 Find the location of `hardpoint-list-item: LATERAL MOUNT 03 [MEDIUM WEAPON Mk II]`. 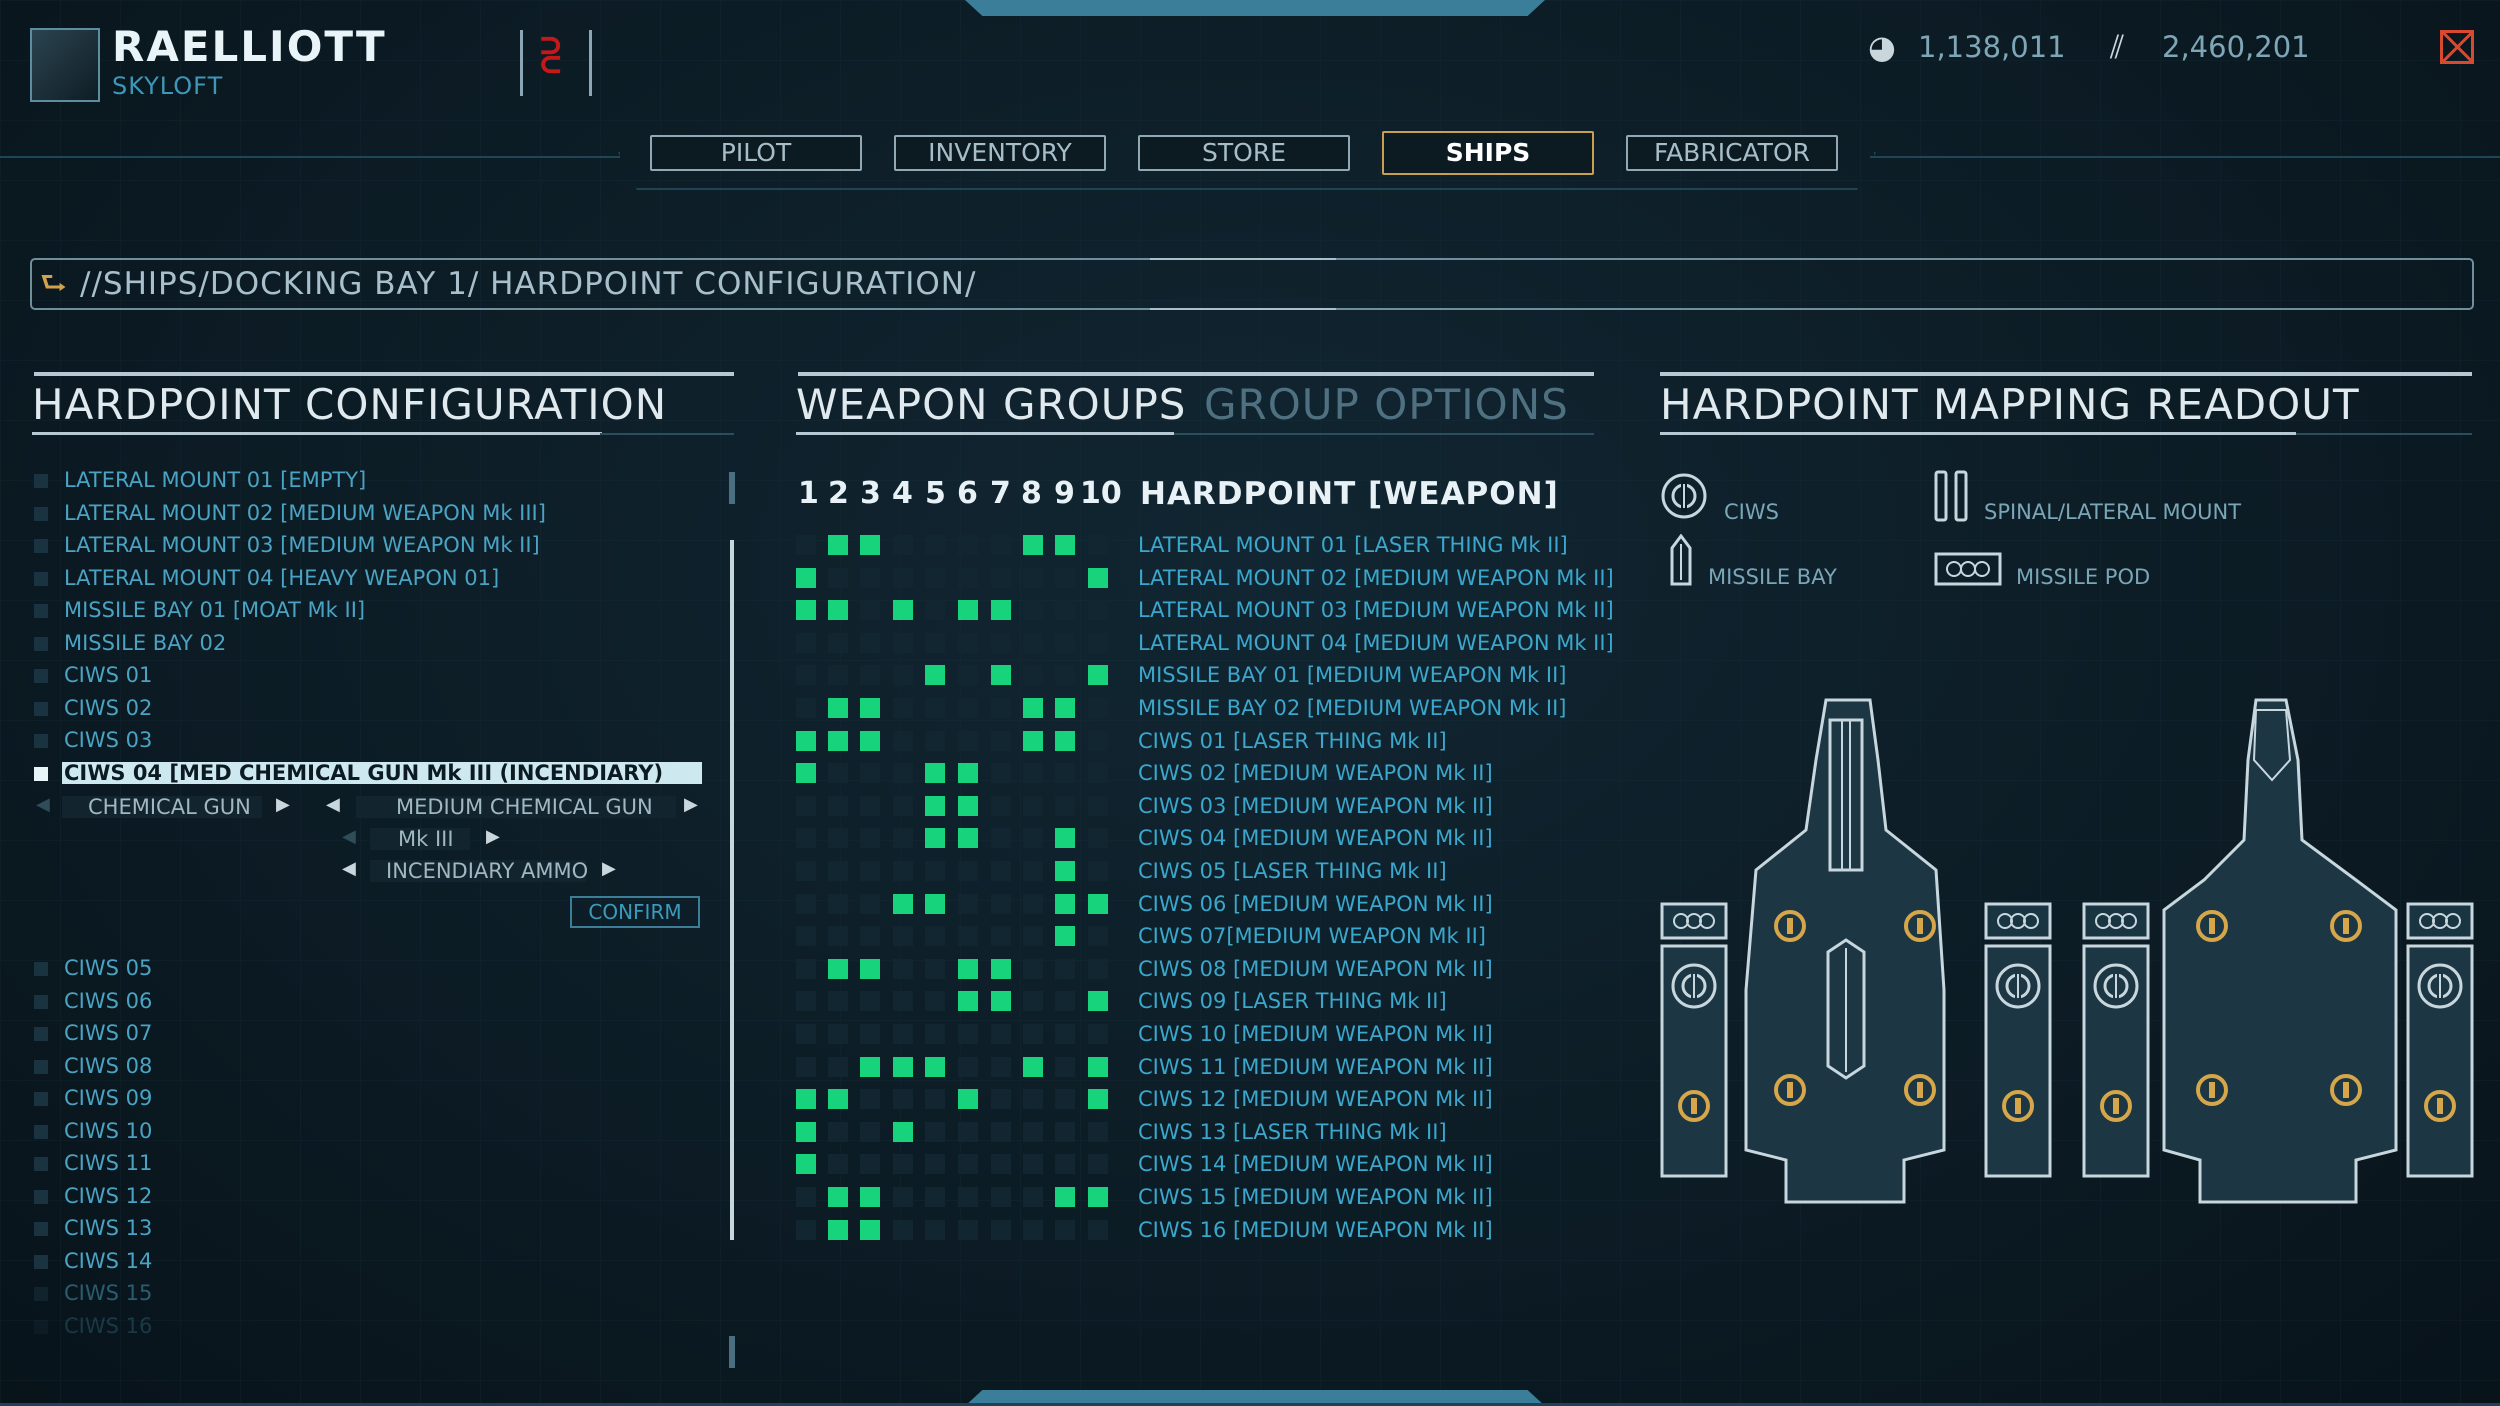

hardpoint-list-item: LATERAL MOUNT 03 [MEDIUM WEAPON Mk II] is located at coordinates (287, 545).